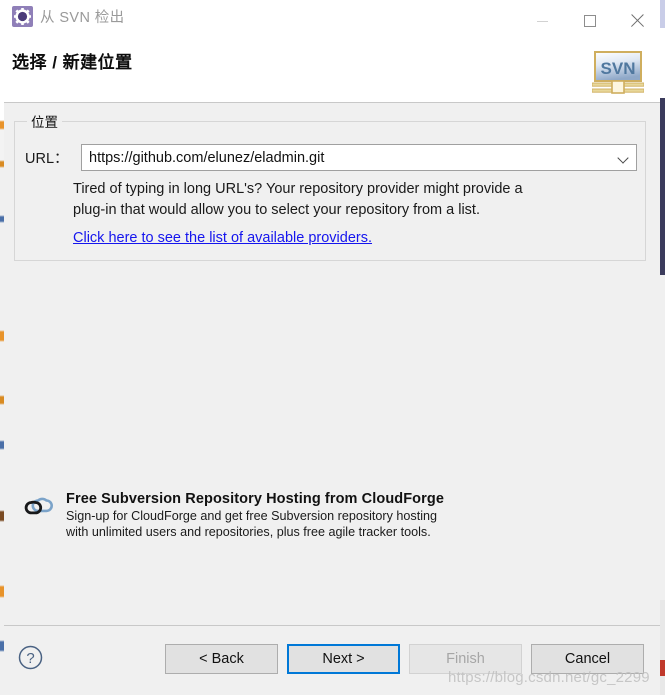 This screenshot has width=665, height=695. What do you see at coordinates (332, 72) in the screenshot?
I see `wizard-header: 选择 / 新建位置 SVN` at bounding box center [332, 72].